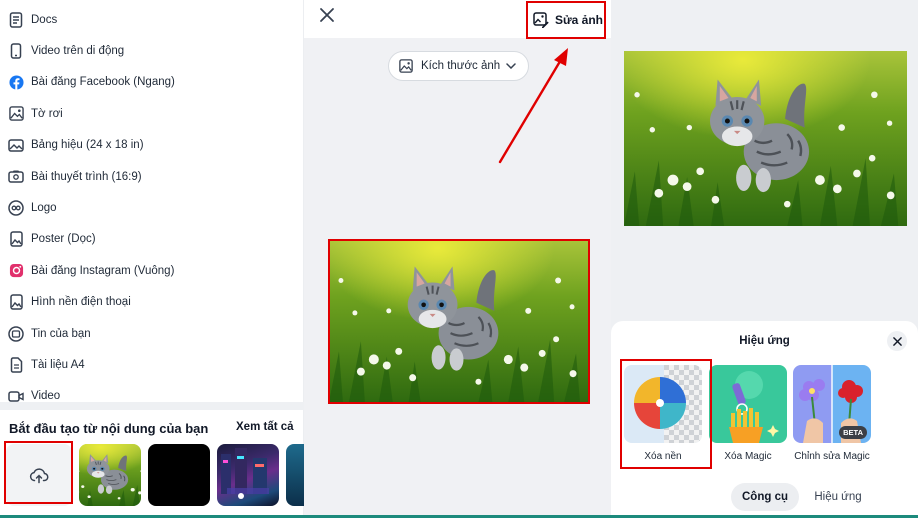  I want to click on beach-ball-icon, so click(663, 404).